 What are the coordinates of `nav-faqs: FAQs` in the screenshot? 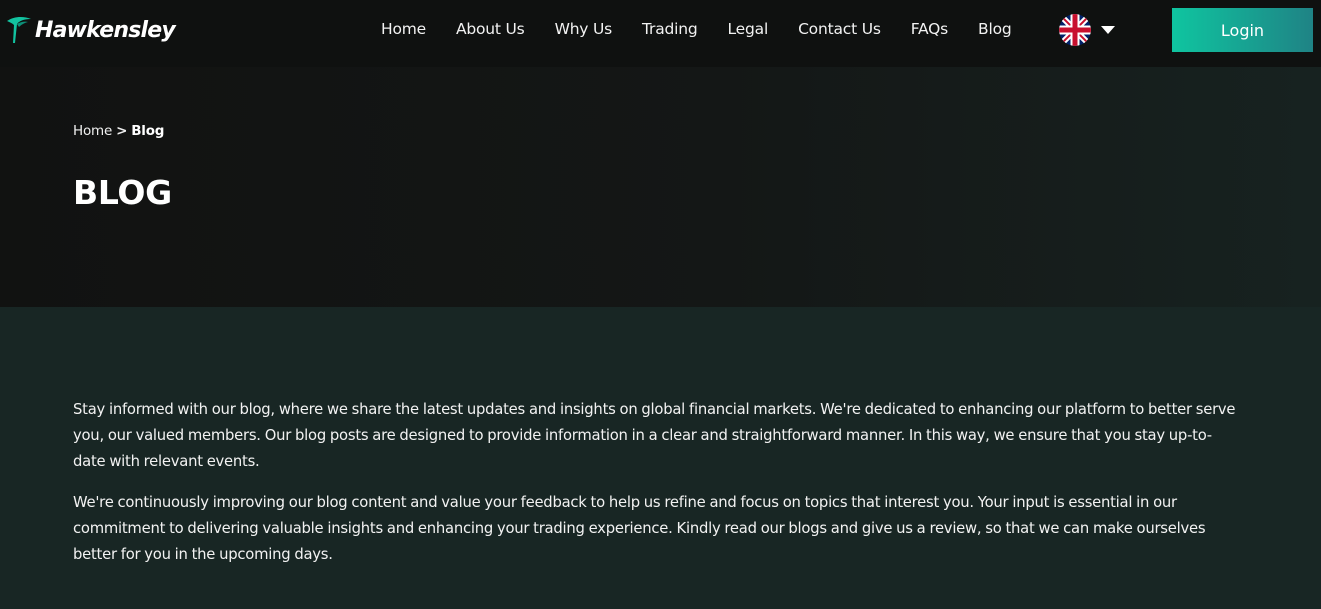 It's located at (930, 29).